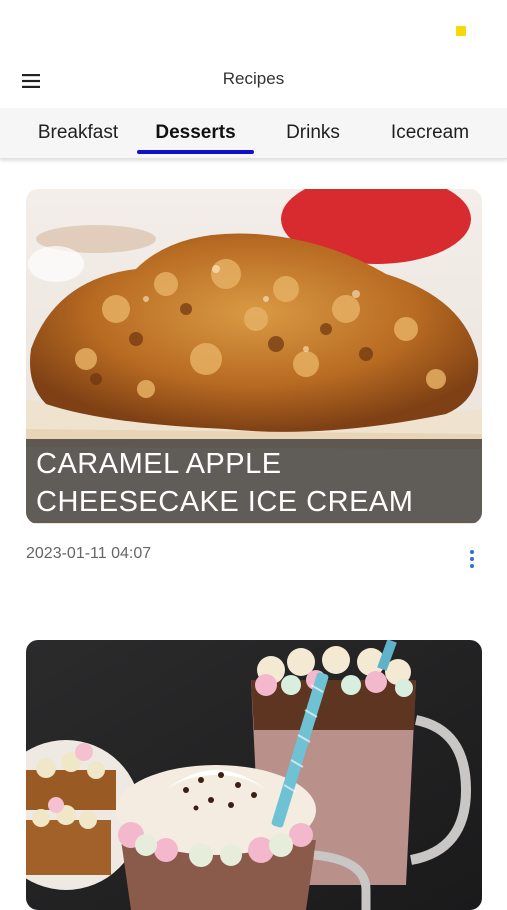 Image resolution: width=507 pixels, height=910 pixels. What do you see at coordinates (253, 78) in the screenshot?
I see `page-title: Recipes` at bounding box center [253, 78].